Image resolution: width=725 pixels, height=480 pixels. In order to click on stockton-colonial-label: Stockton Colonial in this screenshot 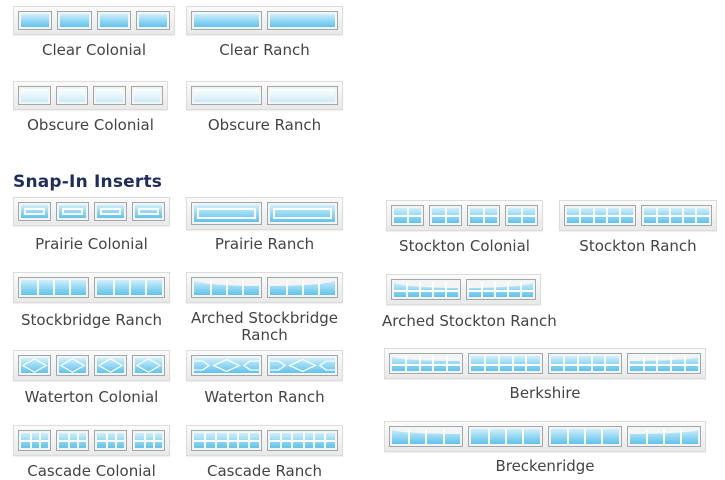, I will do `click(464, 246)`.